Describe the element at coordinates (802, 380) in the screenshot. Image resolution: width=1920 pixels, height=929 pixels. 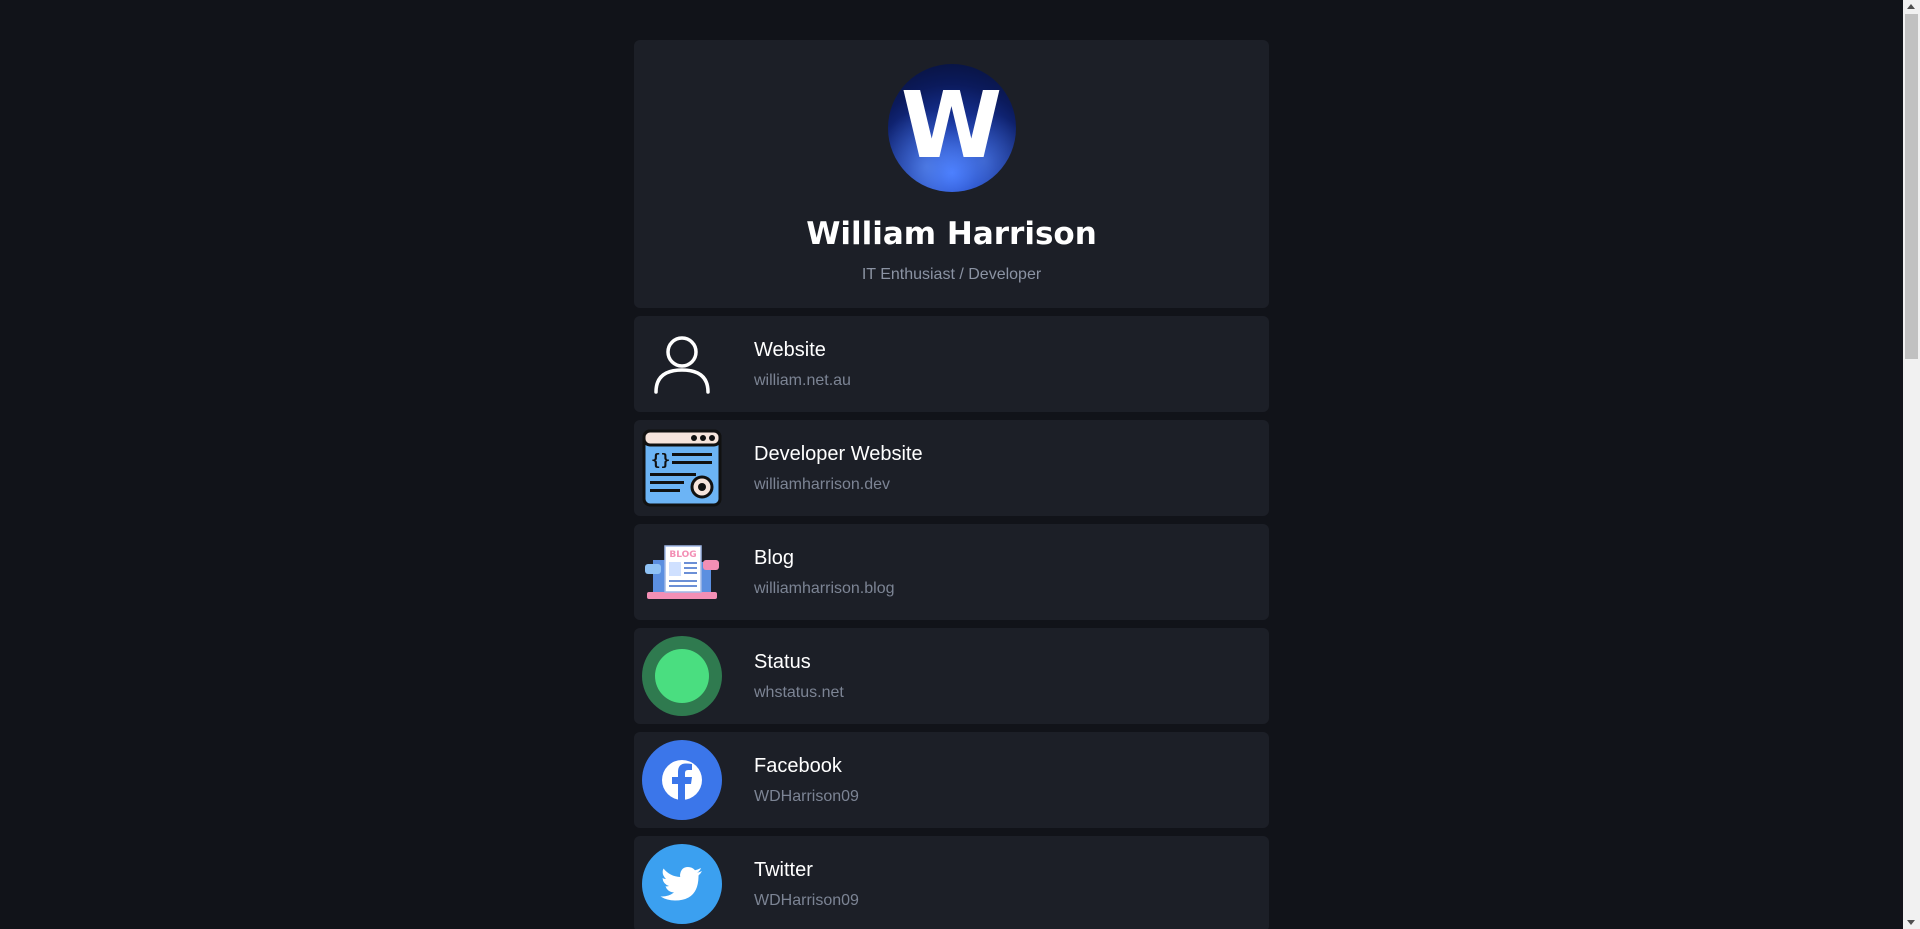
I see `link-subtitle: william.net.au` at that location.